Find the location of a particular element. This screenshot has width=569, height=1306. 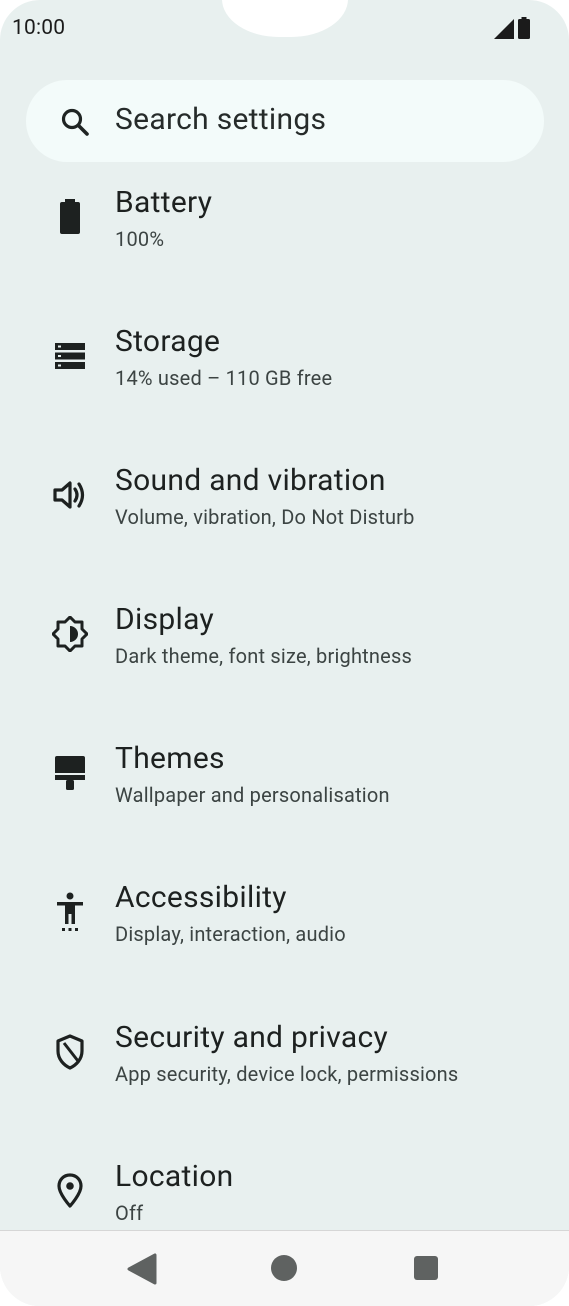

setting-themes: Themes Wallpaper and personalisation is located at coordinates (284, 798).